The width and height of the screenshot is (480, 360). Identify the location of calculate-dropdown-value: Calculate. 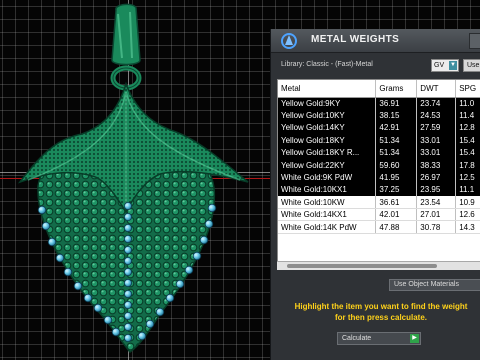
(357, 338).